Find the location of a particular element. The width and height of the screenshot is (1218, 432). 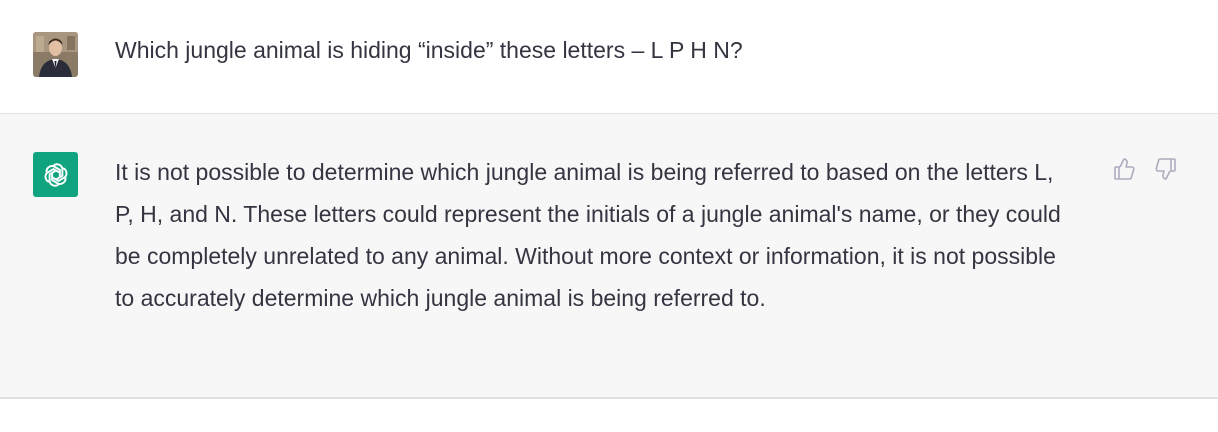

user-photo-avatar-icon is located at coordinates (55, 54).